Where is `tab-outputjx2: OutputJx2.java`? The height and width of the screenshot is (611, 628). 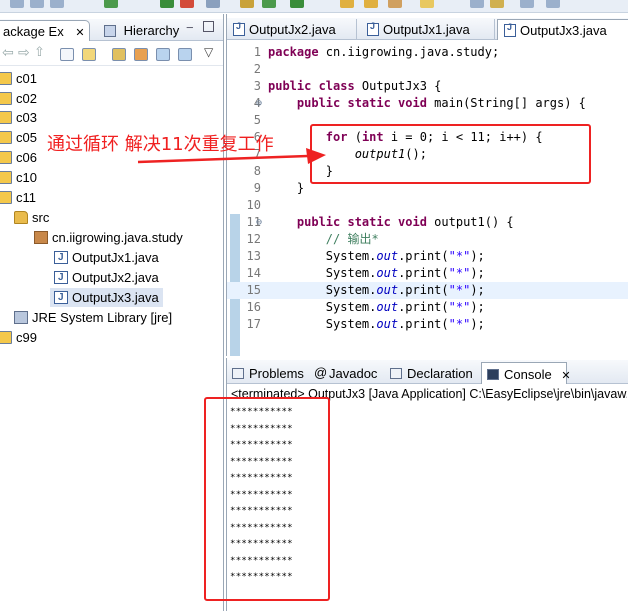 tab-outputjx2: OutputJx2.java is located at coordinates (292, 29).